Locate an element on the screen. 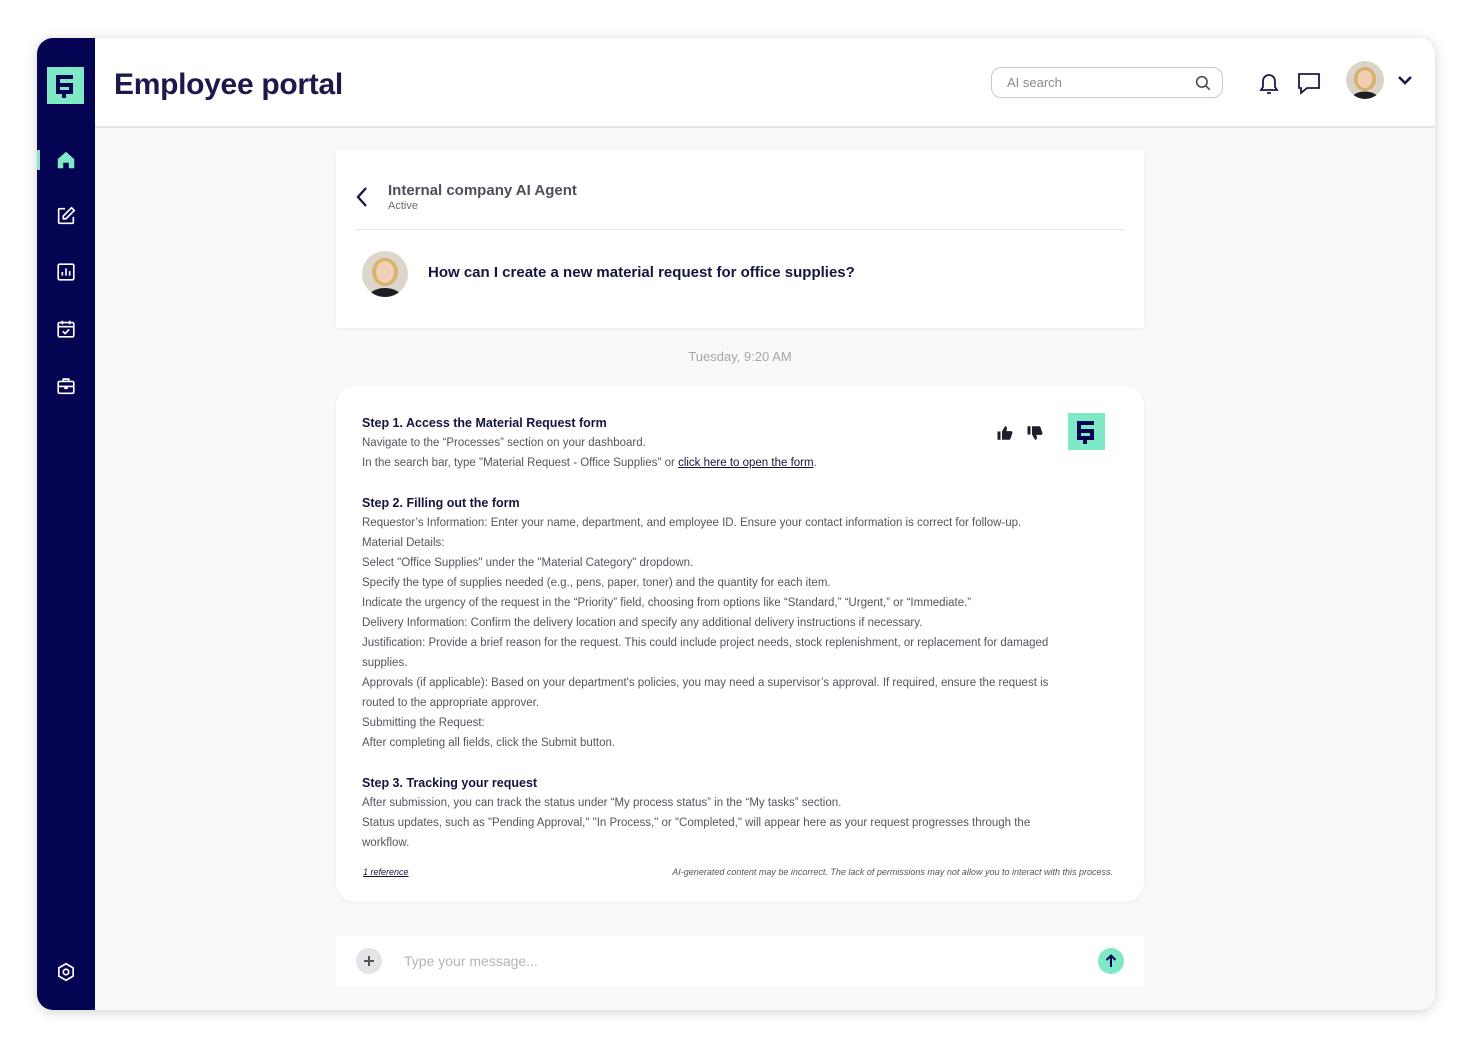  notifications-button is located at coordinates (1269, 83).